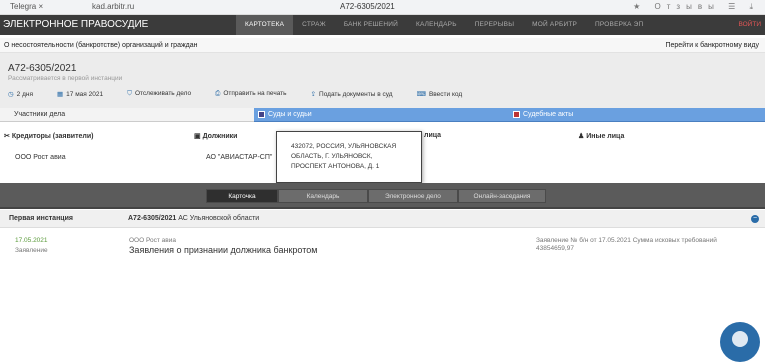 This screenshot has height=362, width=765. Describe the element at coordinates (358, 94) in the screenshot. I see `submit-documents-button: ⇪ Подать документы в суд` at that location.